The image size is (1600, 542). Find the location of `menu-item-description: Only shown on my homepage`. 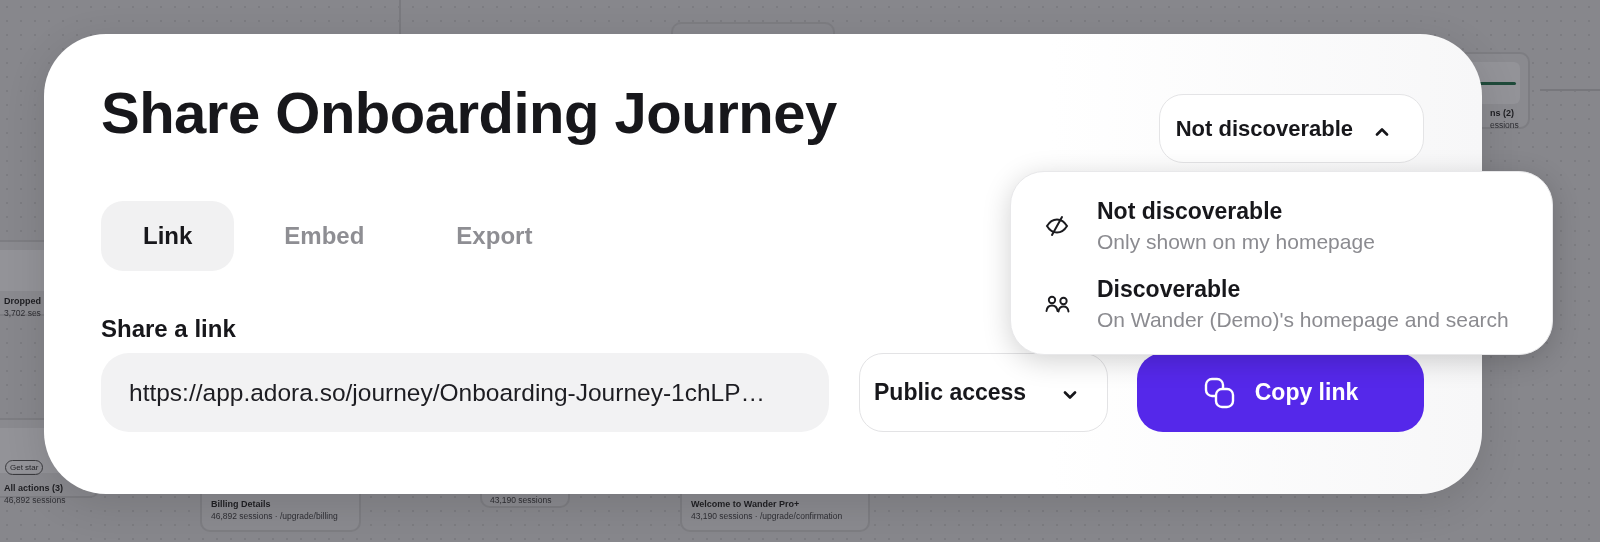

menu-item-description: Only shown on my homepage is located at coordinates (1236, 242).